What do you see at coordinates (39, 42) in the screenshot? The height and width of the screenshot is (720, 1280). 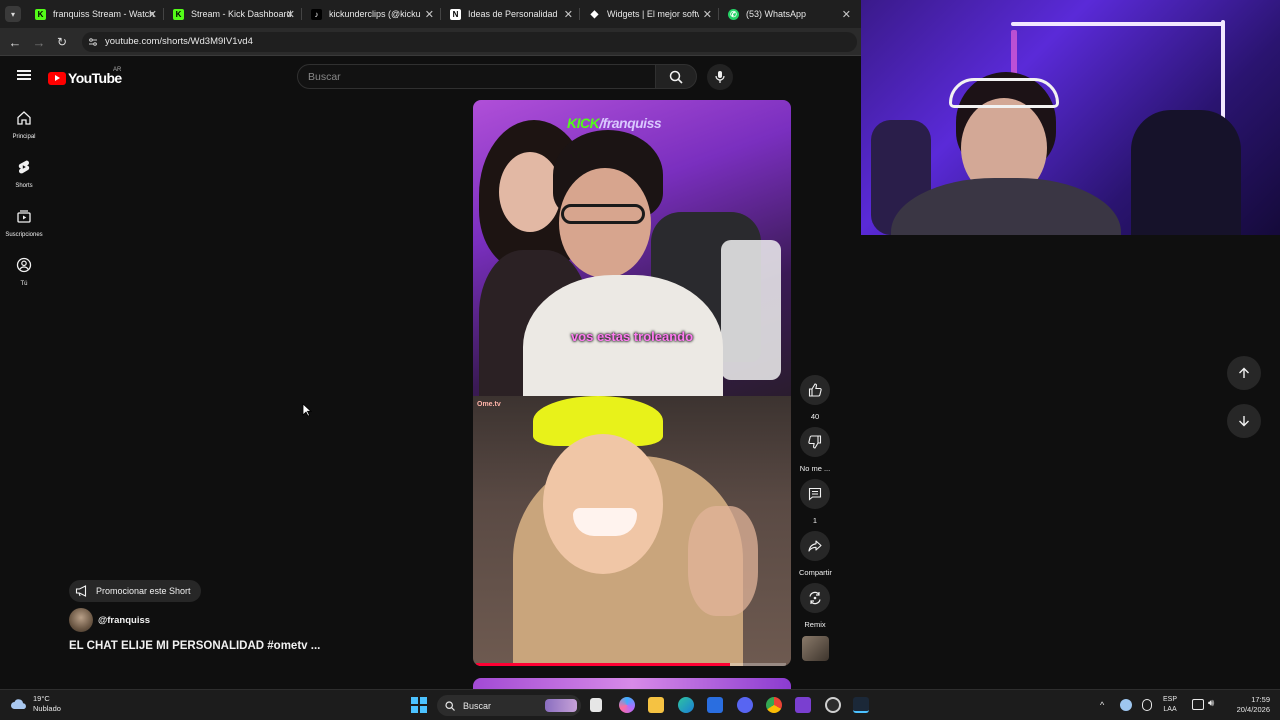 I see `forward-arrow-icon: →` at bounding box center [39, 42].